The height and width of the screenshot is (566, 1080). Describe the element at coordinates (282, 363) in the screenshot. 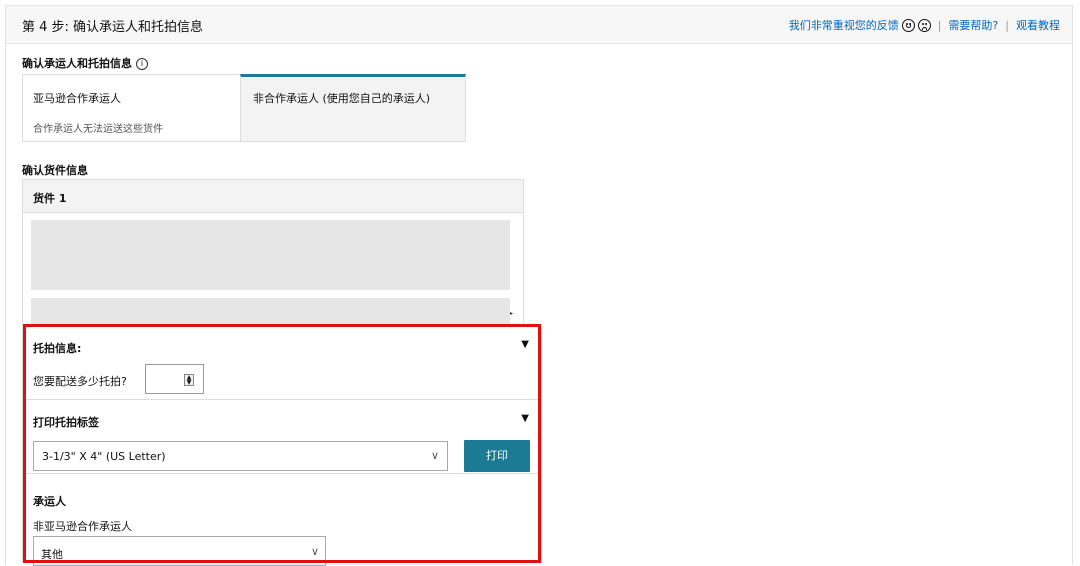

I see `pallet-info-section: 托拍信息: ▼ 您要配送多少托拍? ▲ ▼` at that location.